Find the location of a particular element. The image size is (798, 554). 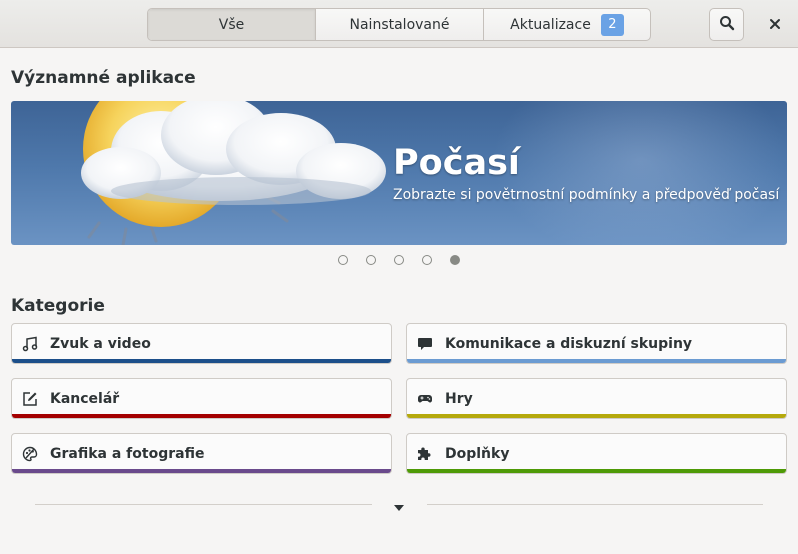

header-bar: Vše Nainstalované Aktualizace 2 is located at coordinates (399, 24).